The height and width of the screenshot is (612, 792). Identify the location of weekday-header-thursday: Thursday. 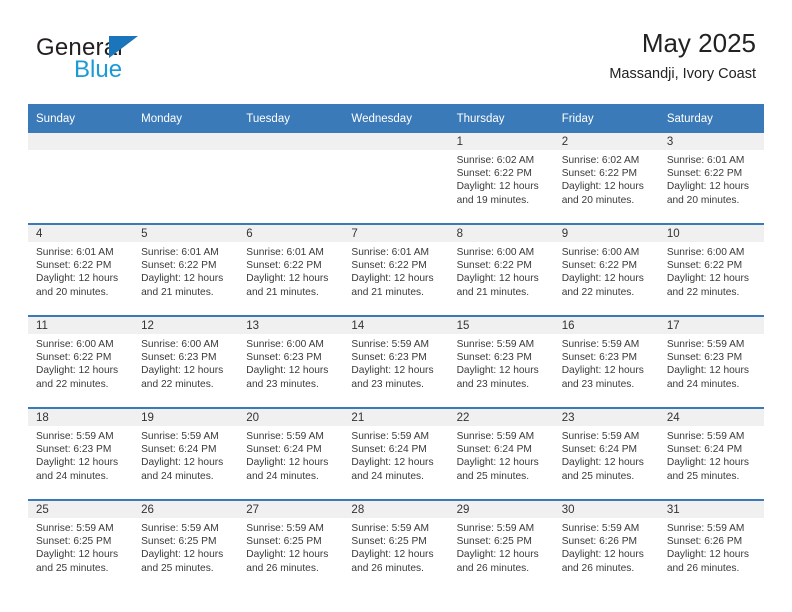
(501, 118).